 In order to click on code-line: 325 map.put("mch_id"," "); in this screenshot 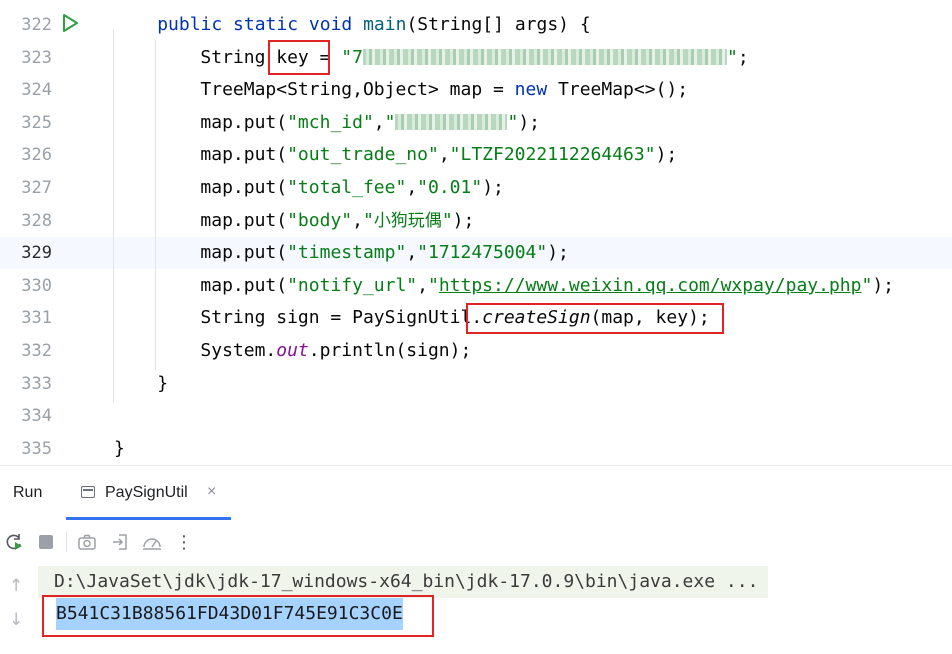, I will do `click(476, 123)`.